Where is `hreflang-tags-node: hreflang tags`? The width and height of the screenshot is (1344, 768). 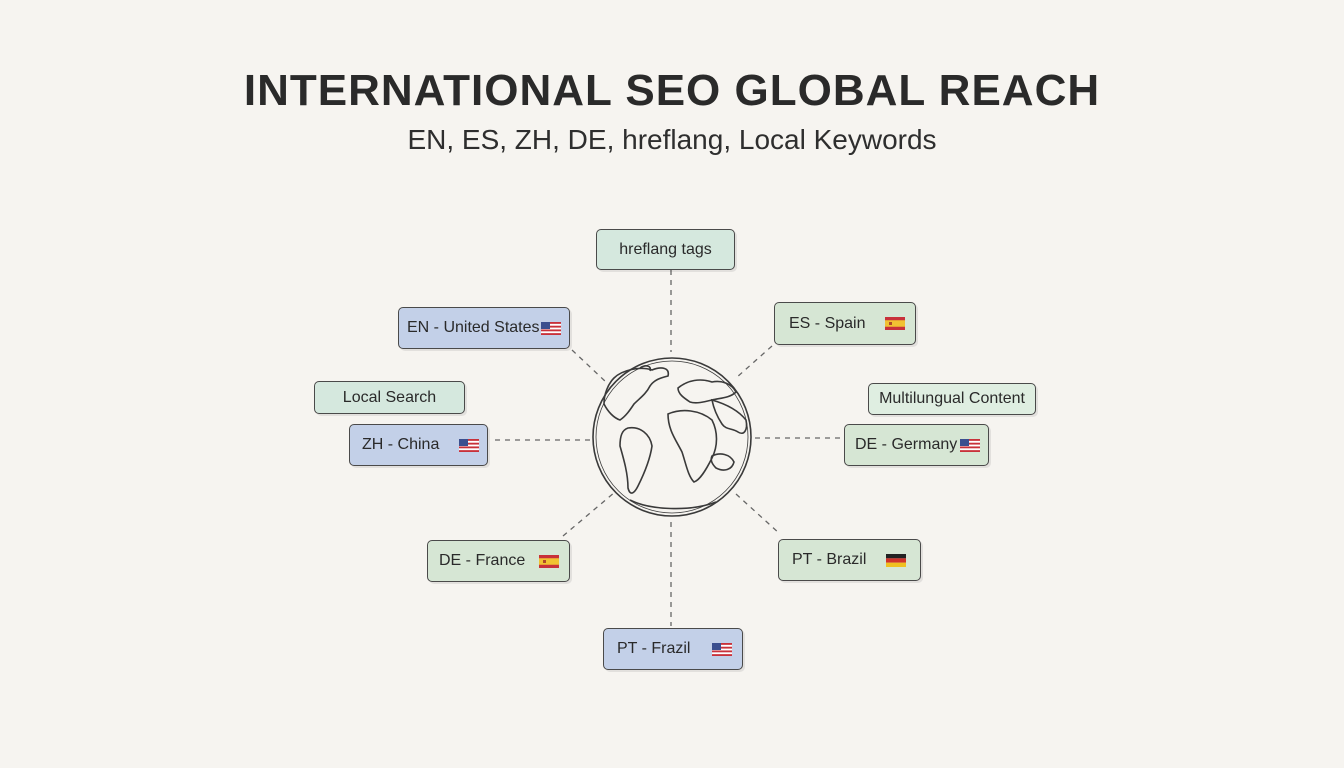 hreflang-tags-node: hreflang tags is located at coordinates (665, 249).